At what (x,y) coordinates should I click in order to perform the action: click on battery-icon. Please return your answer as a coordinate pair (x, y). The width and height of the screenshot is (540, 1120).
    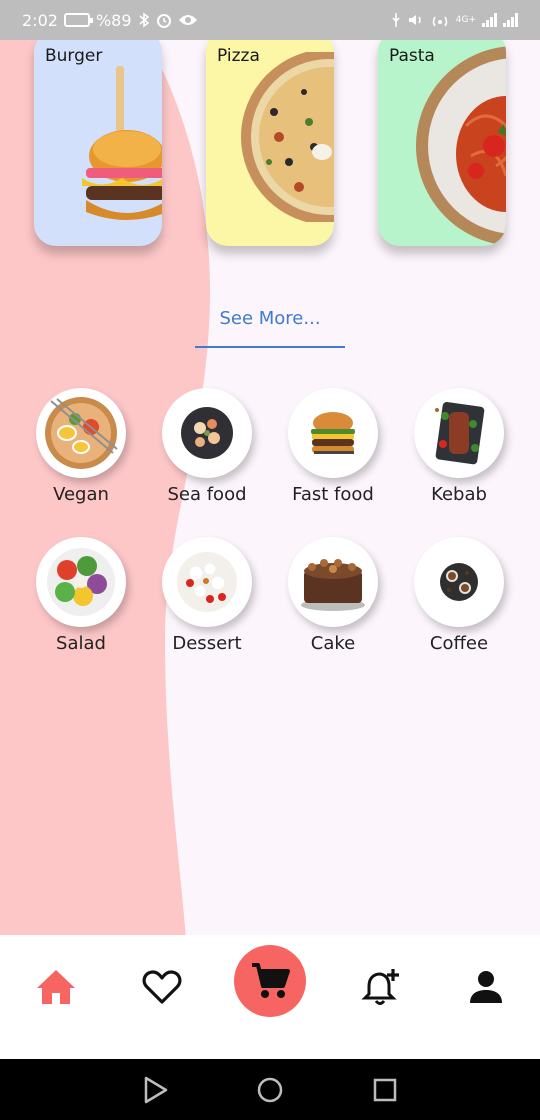
    Looking at the image, I should click on (78, 20).